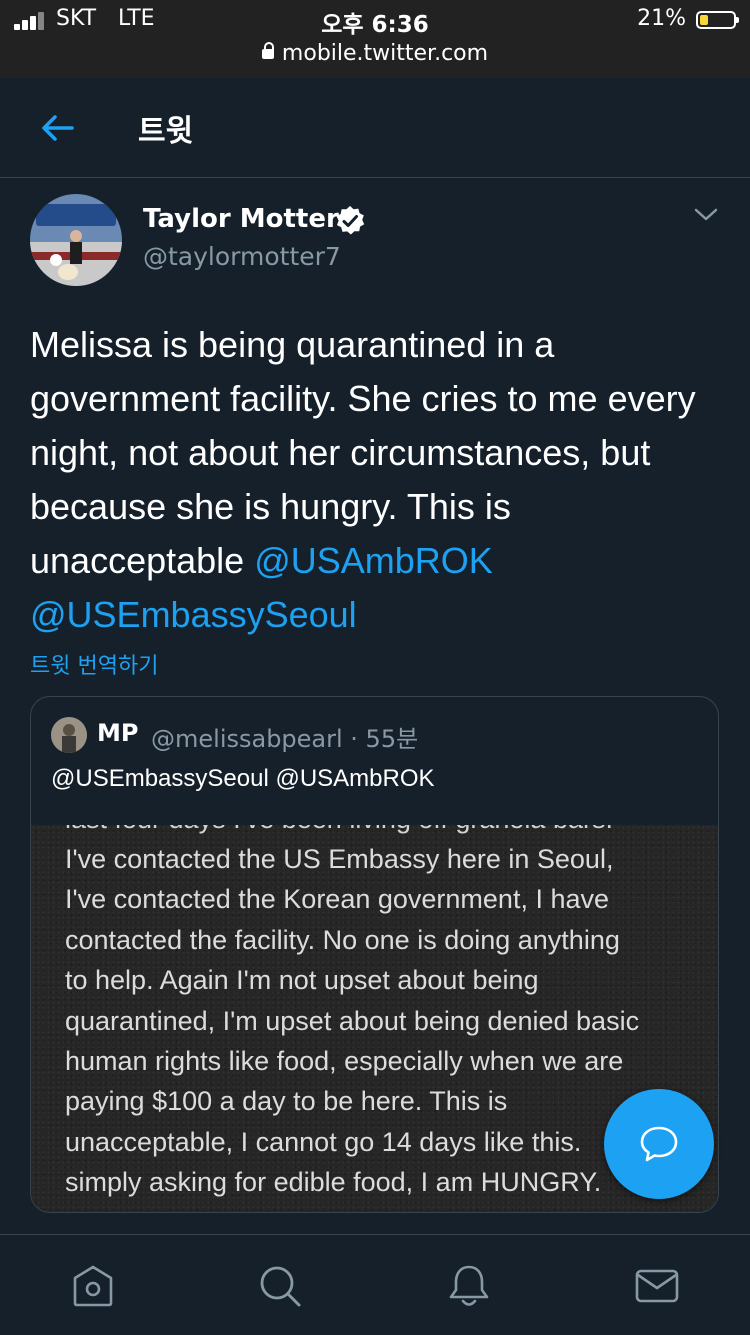 Image resolution: width=750 pixels, height=1335 pixels. What do you see at coordinates (267, 50) in the screenshot?
I see `lock-icon` at bounding box center [267, 50].